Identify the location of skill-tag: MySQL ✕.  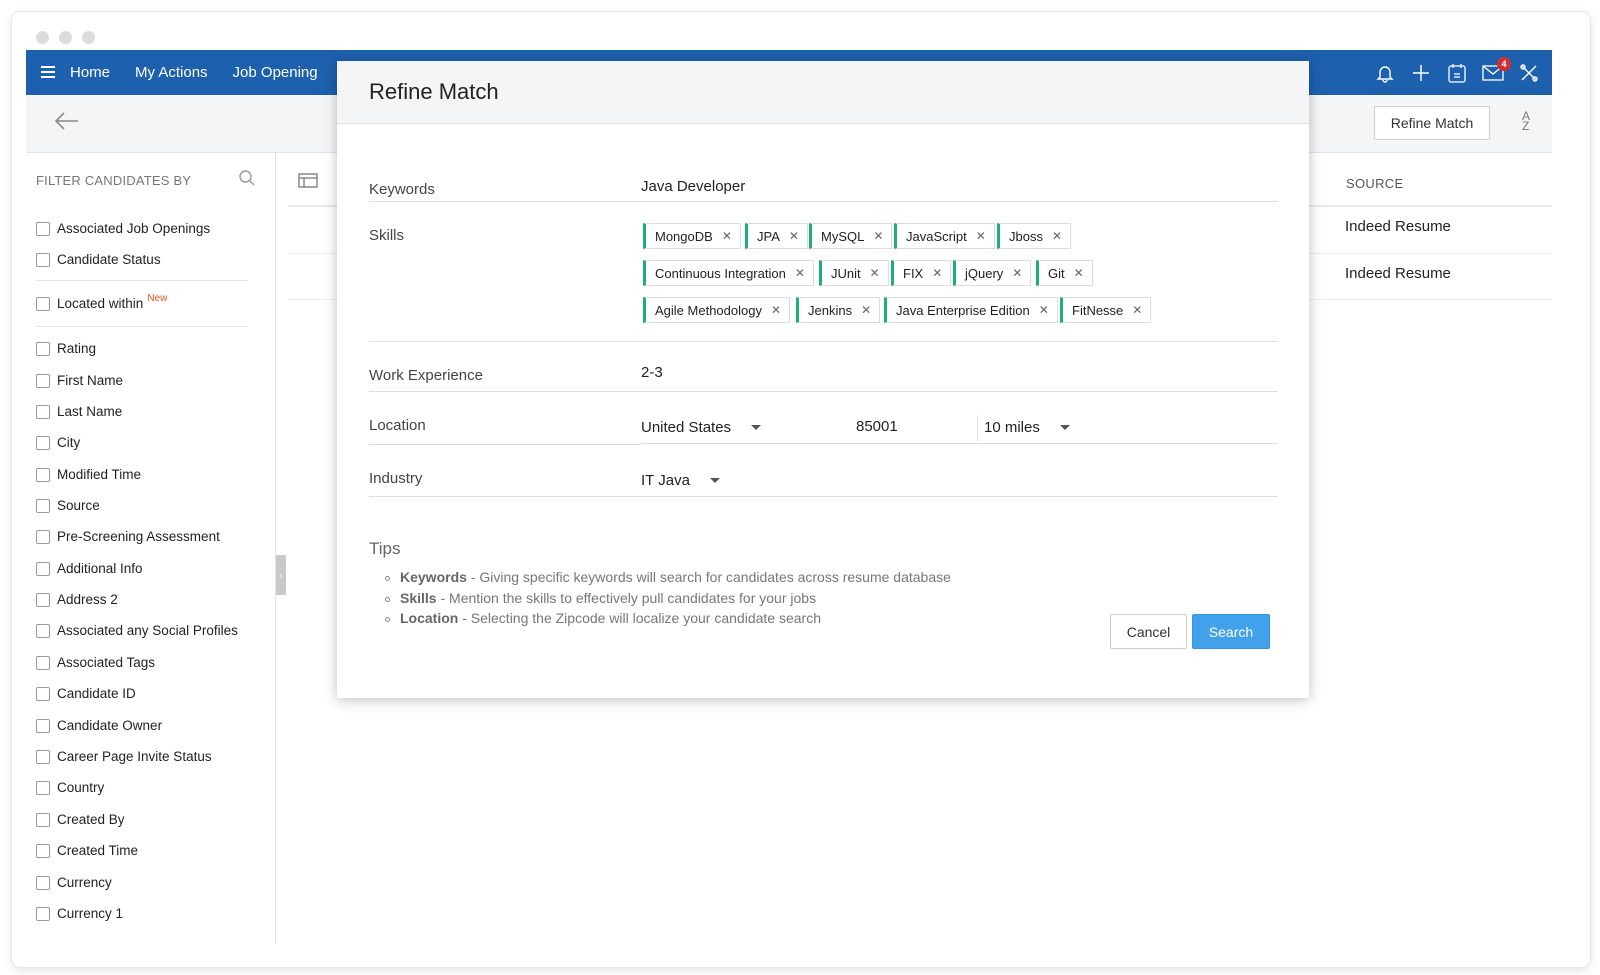
(851, 236).